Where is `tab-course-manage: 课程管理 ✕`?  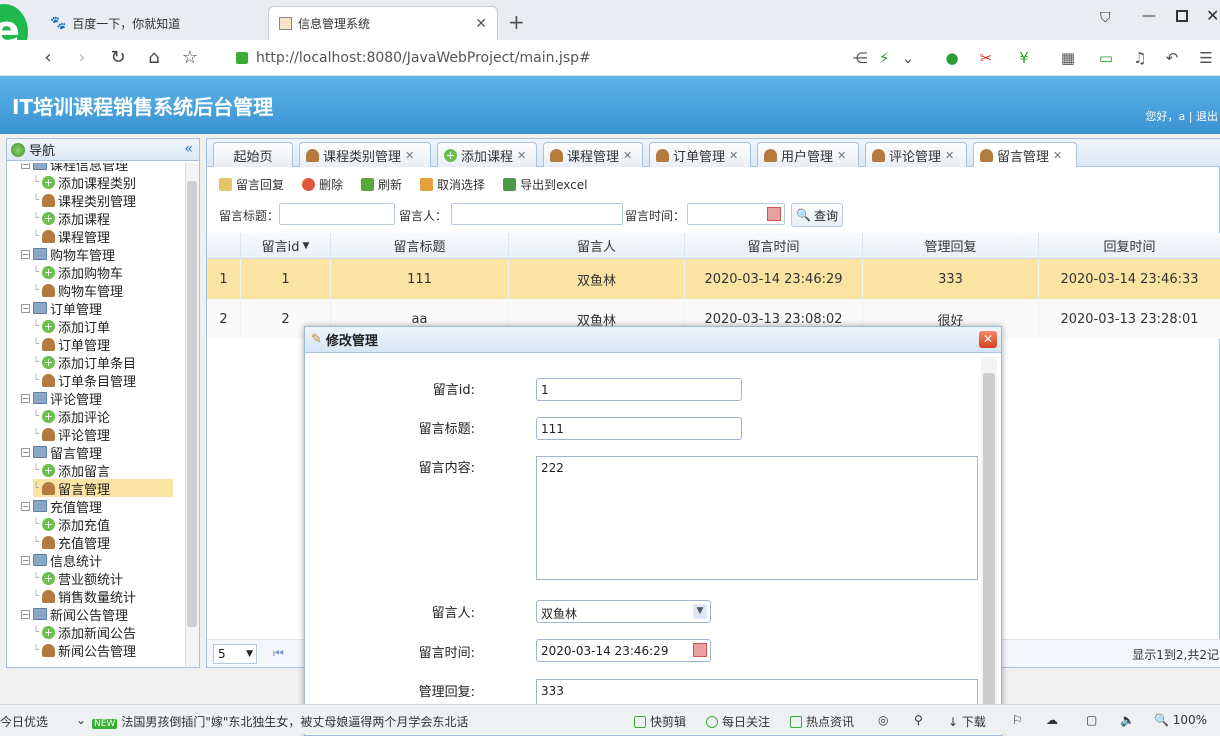 tab-course-manage: 课程管理 ✕ is located at coordinates (593, 154).